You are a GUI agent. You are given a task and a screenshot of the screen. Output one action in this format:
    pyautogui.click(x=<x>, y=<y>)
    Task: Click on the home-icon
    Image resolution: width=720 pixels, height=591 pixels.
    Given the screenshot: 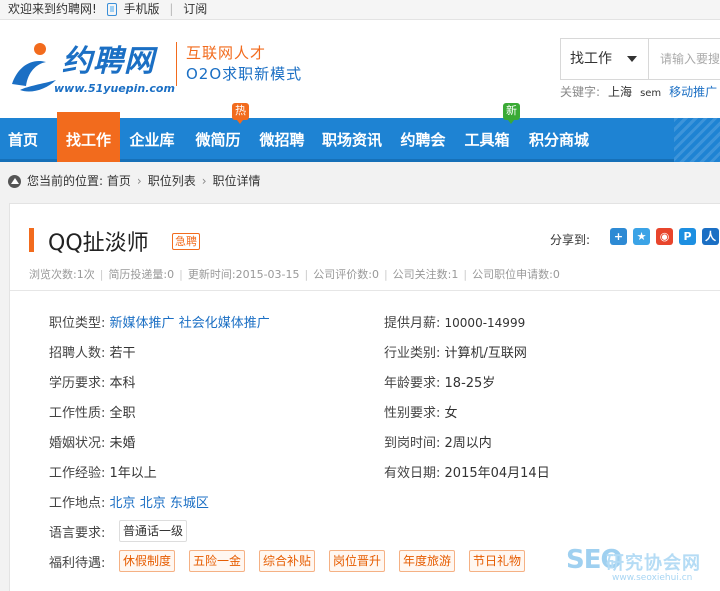 What is the action you would take?
    pyautogui.click(x=14, y=181)
    